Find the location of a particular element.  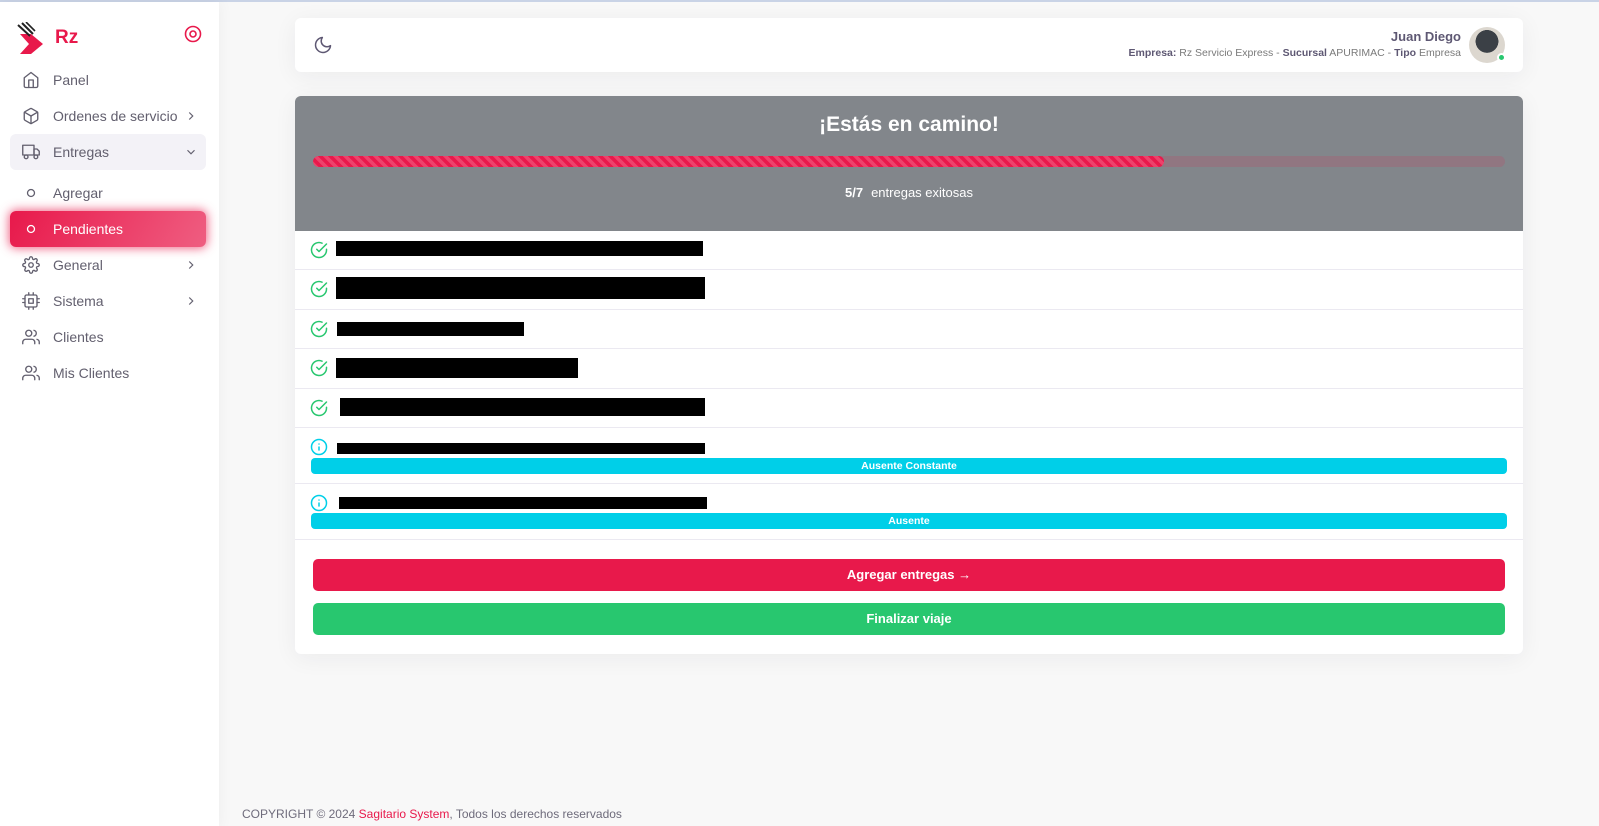

footer-suffix: , Todos los derechos reservados is located at coordinates (535, 814).